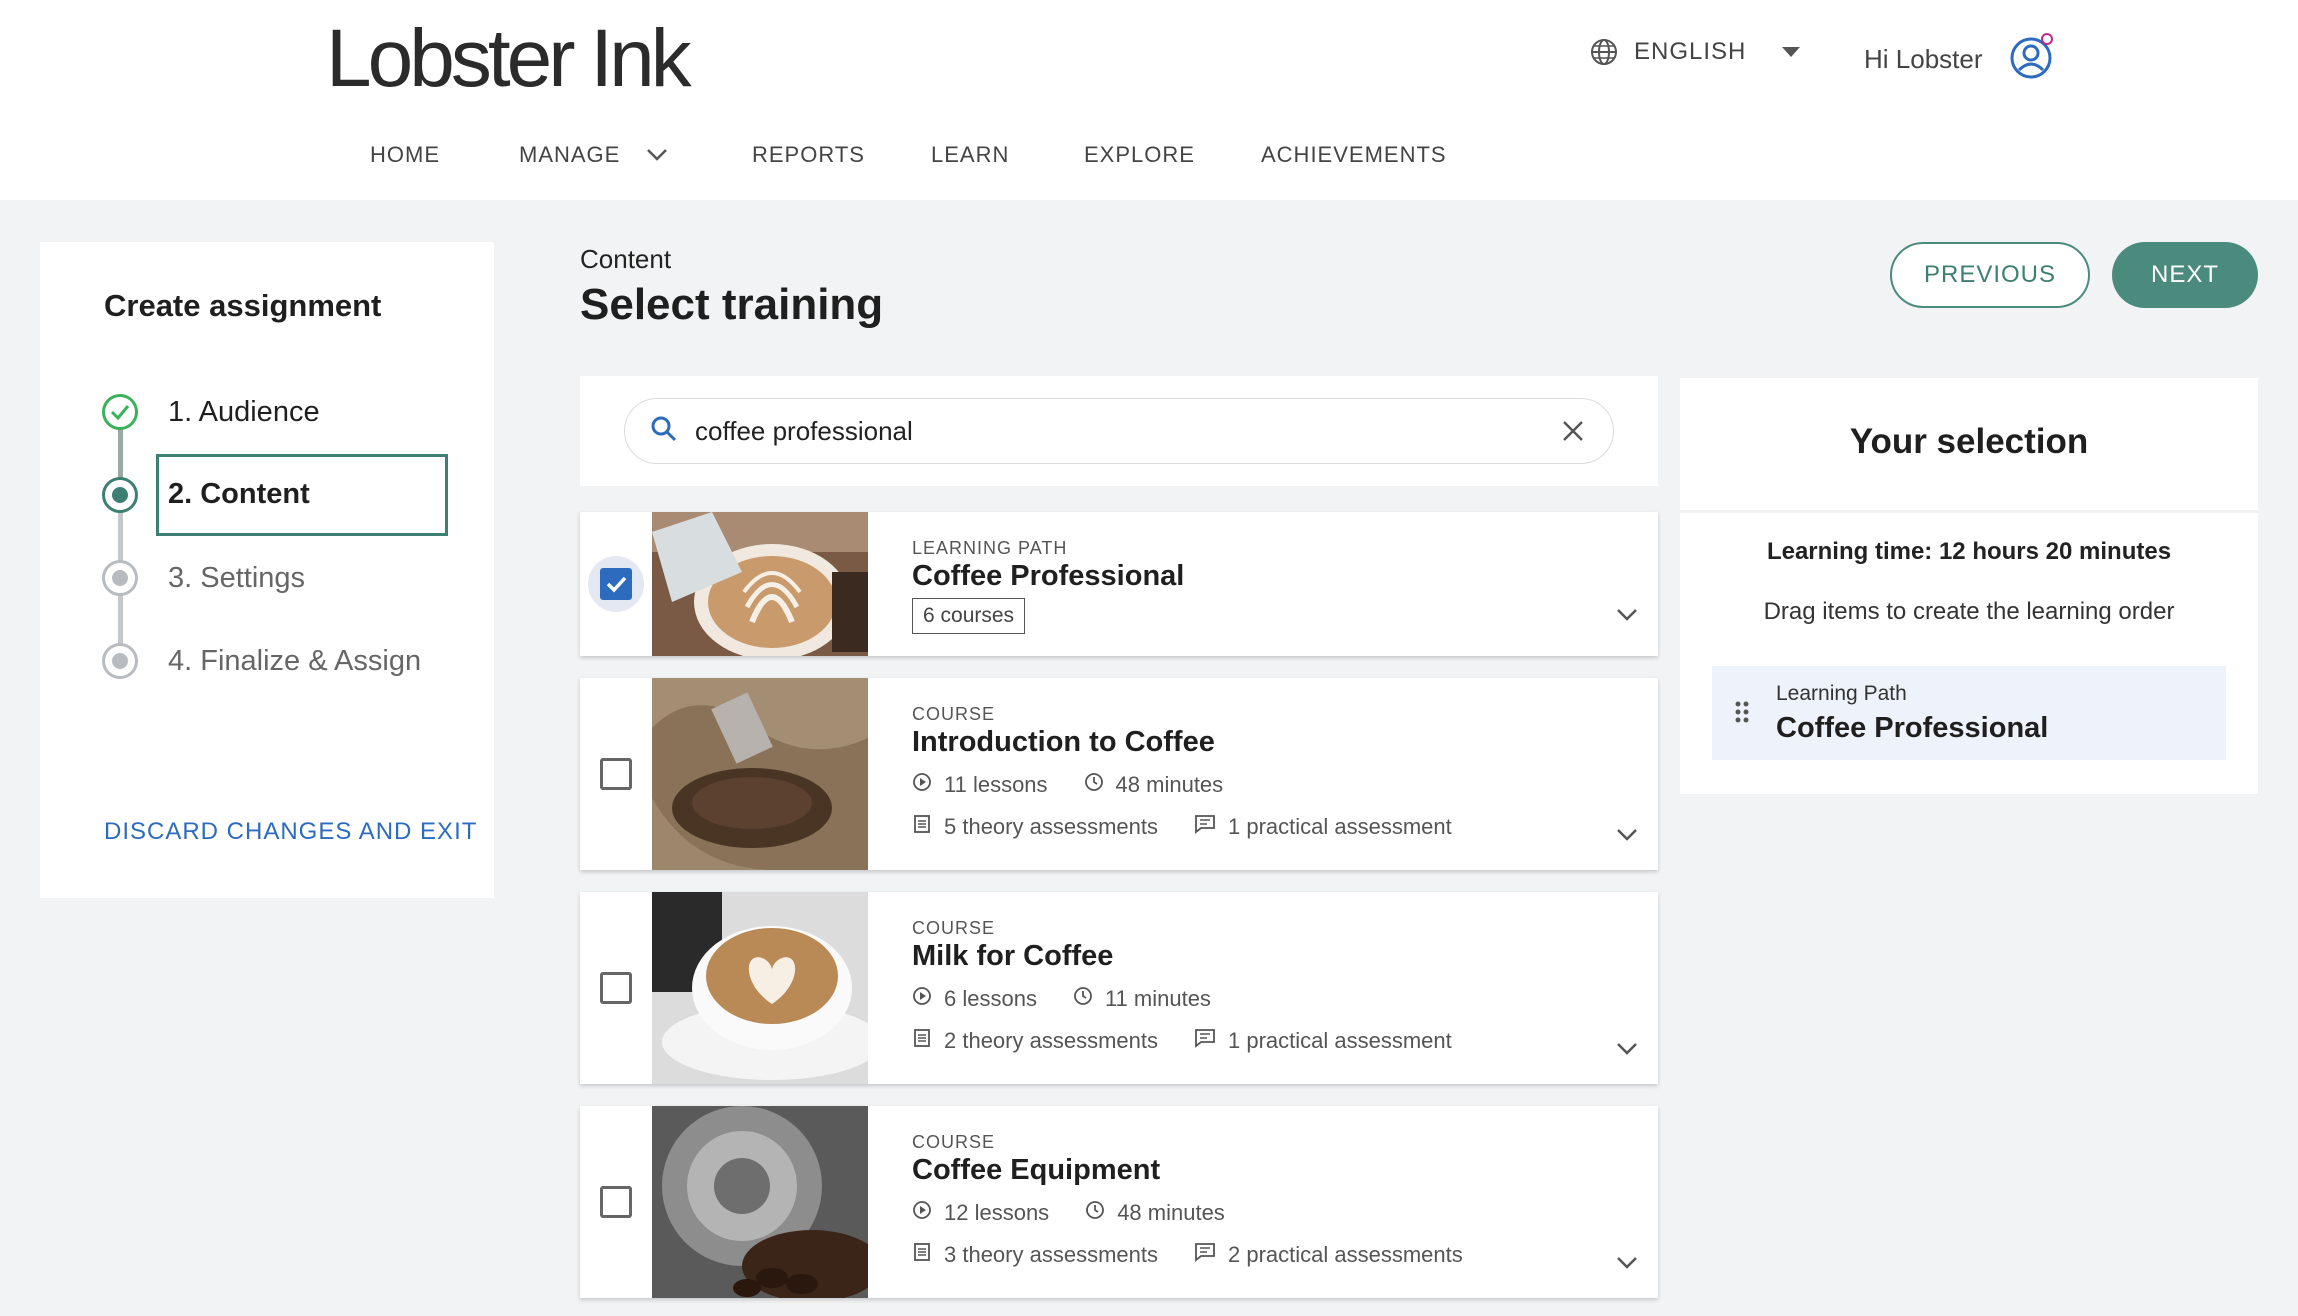  I want to click on lesson-count: 11 lessons, so click(996, 784).